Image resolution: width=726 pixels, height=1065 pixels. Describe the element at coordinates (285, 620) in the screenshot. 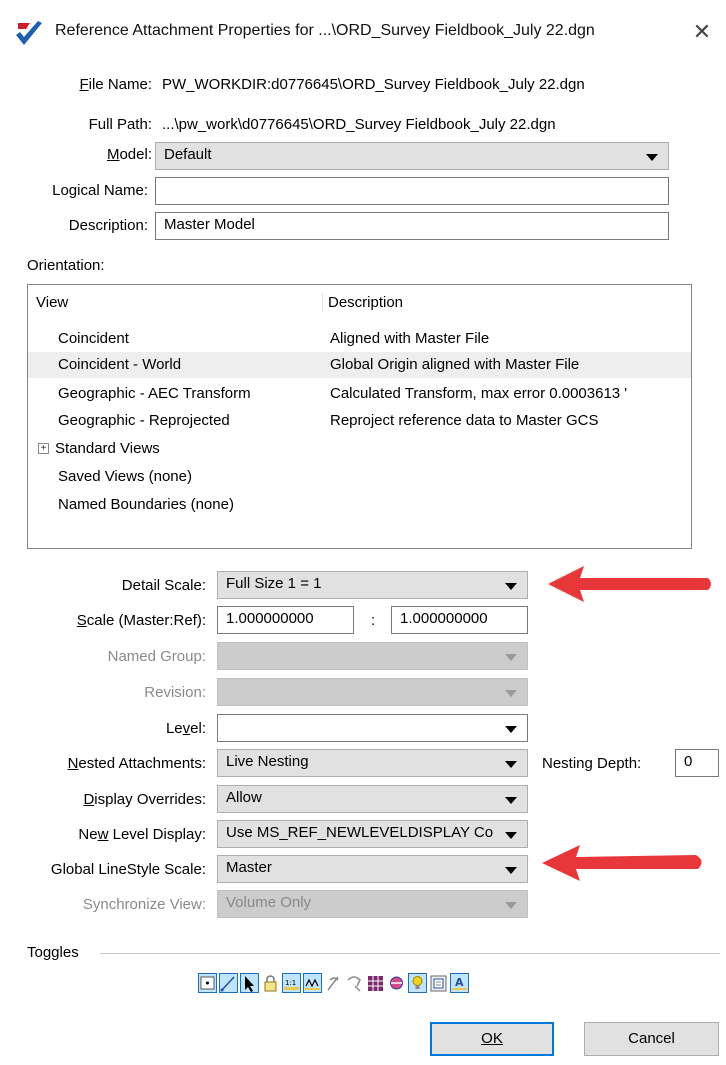

I see `scale-master-input: 1.000000000` at that location.